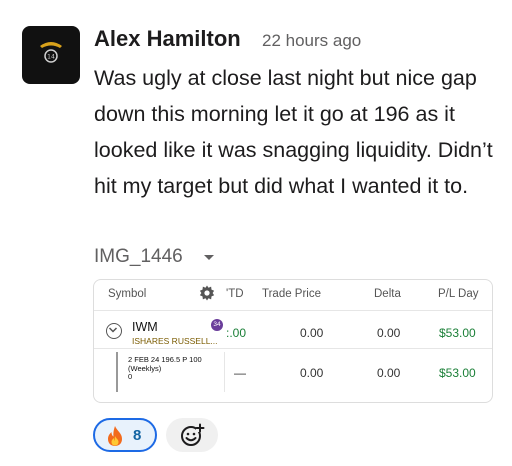 This screenshot has height=466, width=512. I want to click on col-header-delta: Delta, so click(387, 294).